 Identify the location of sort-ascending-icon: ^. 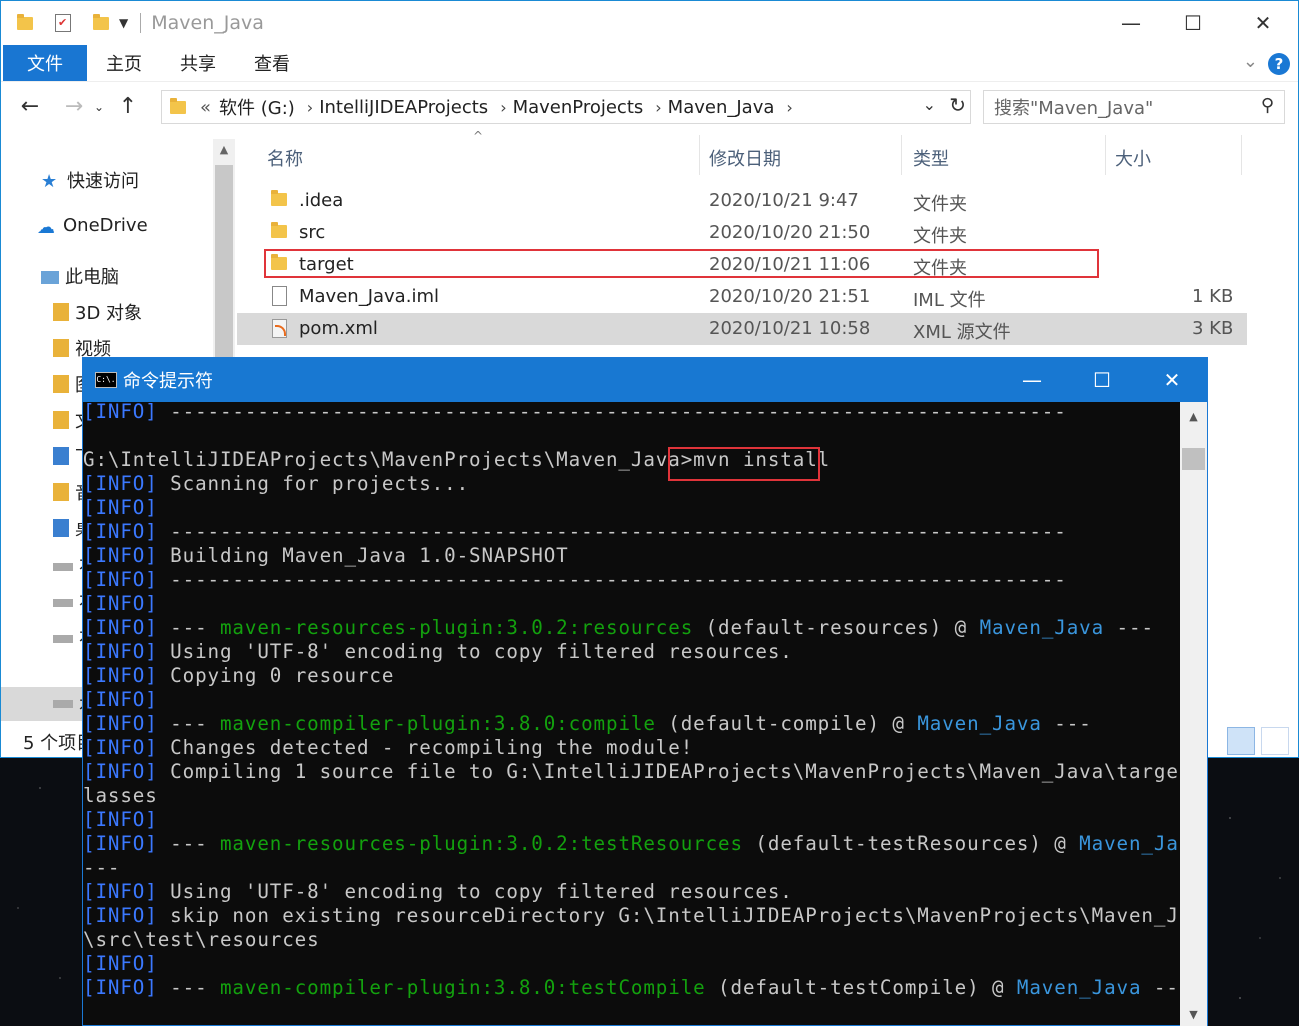
(478, 136).